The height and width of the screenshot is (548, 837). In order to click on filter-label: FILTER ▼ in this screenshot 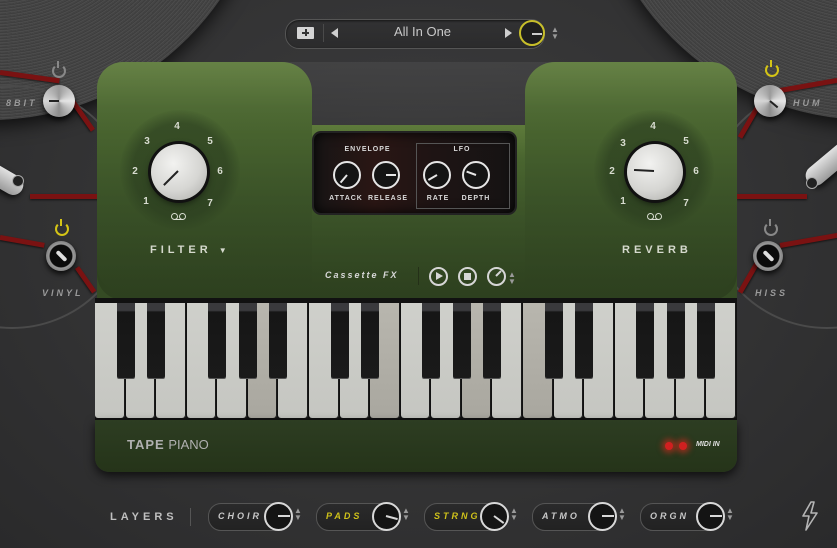, I will do `click(188, 250)`.